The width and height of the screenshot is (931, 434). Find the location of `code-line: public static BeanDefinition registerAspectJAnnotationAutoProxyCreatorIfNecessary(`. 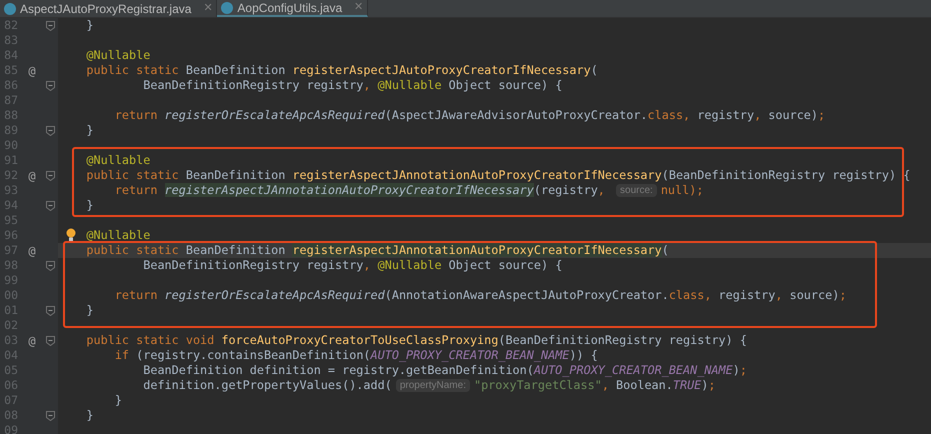

code-line: public static BeanDefinition registerAspectJAnnotationAutoProxyCreatorIfNecessary( is located at coordinates (377, 250).